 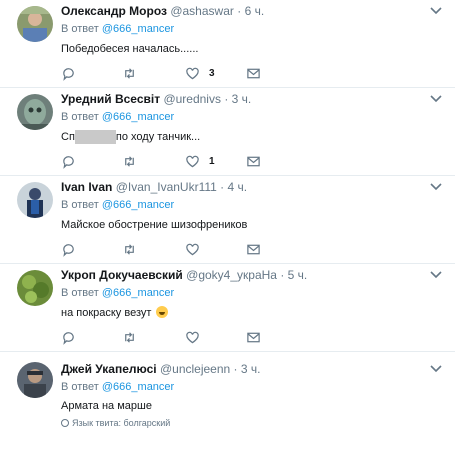 I want to click on globe-icon, so click(x=65, y=423).